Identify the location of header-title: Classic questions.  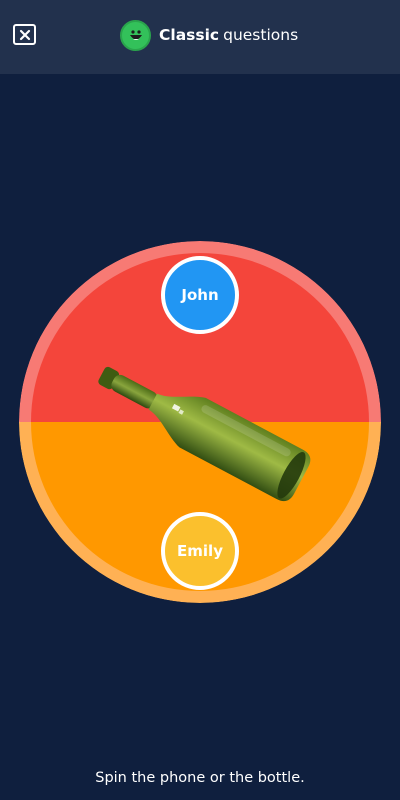
(209, 35).